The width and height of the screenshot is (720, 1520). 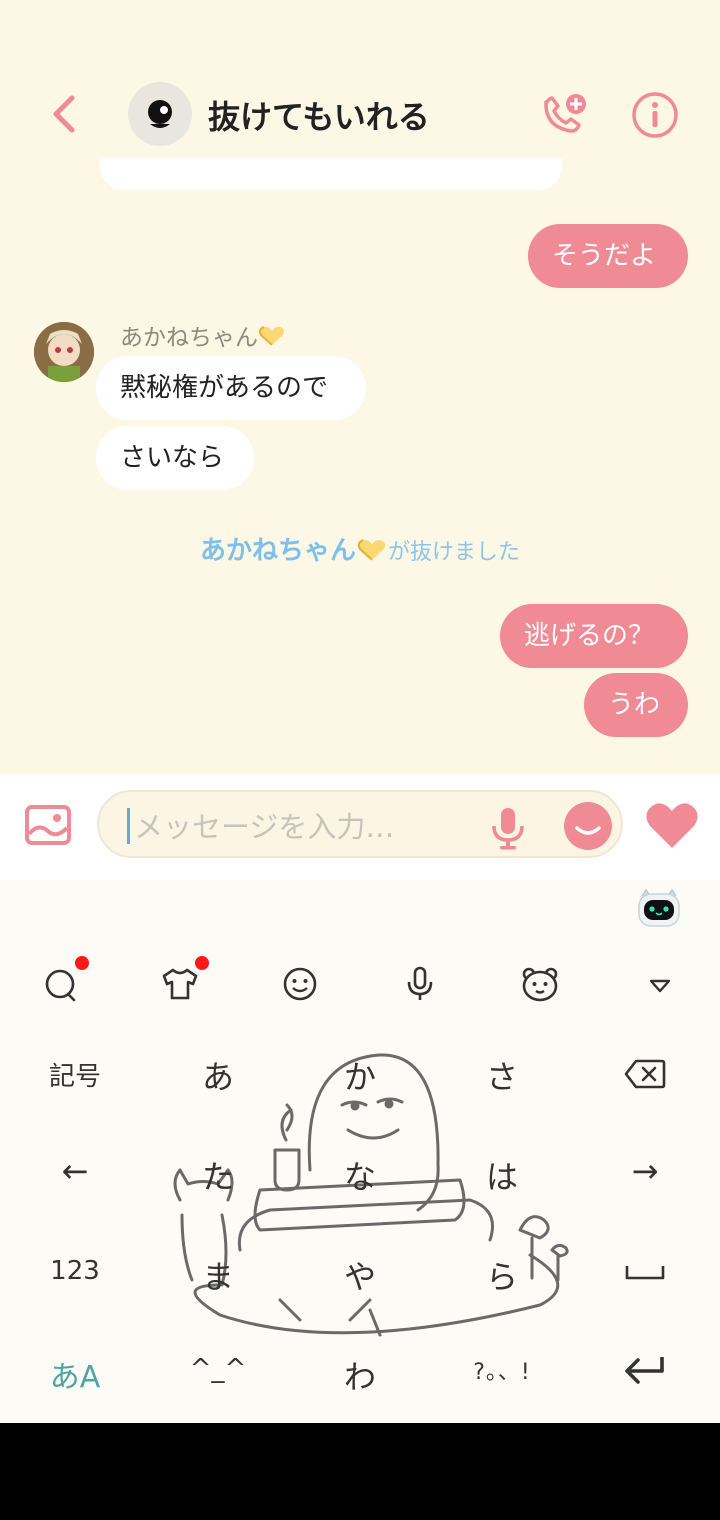 I want to click on key-kaomoji: ^_^, so click(x=218, y=1369).